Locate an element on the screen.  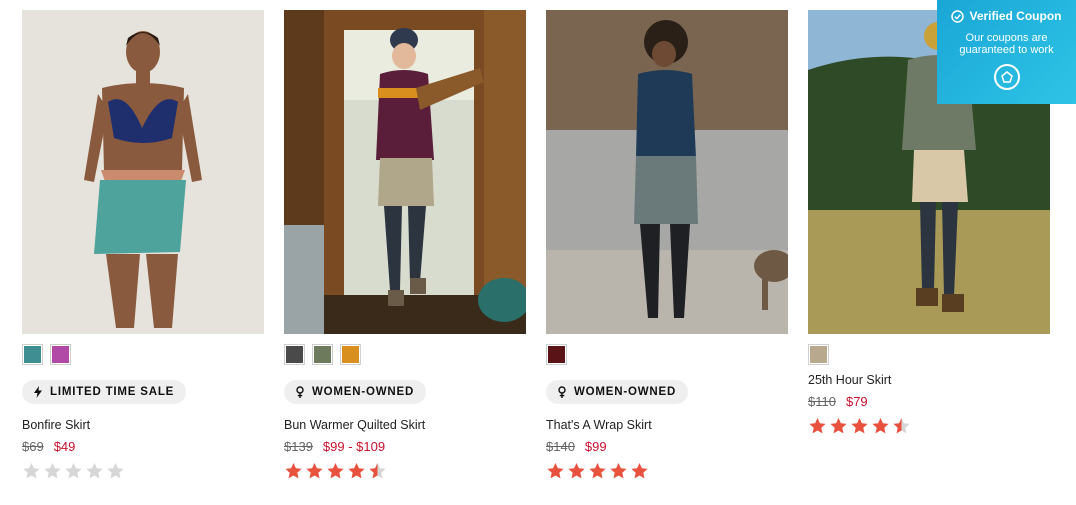
product-price: $69 $49 is located at coordinates (143, 446).